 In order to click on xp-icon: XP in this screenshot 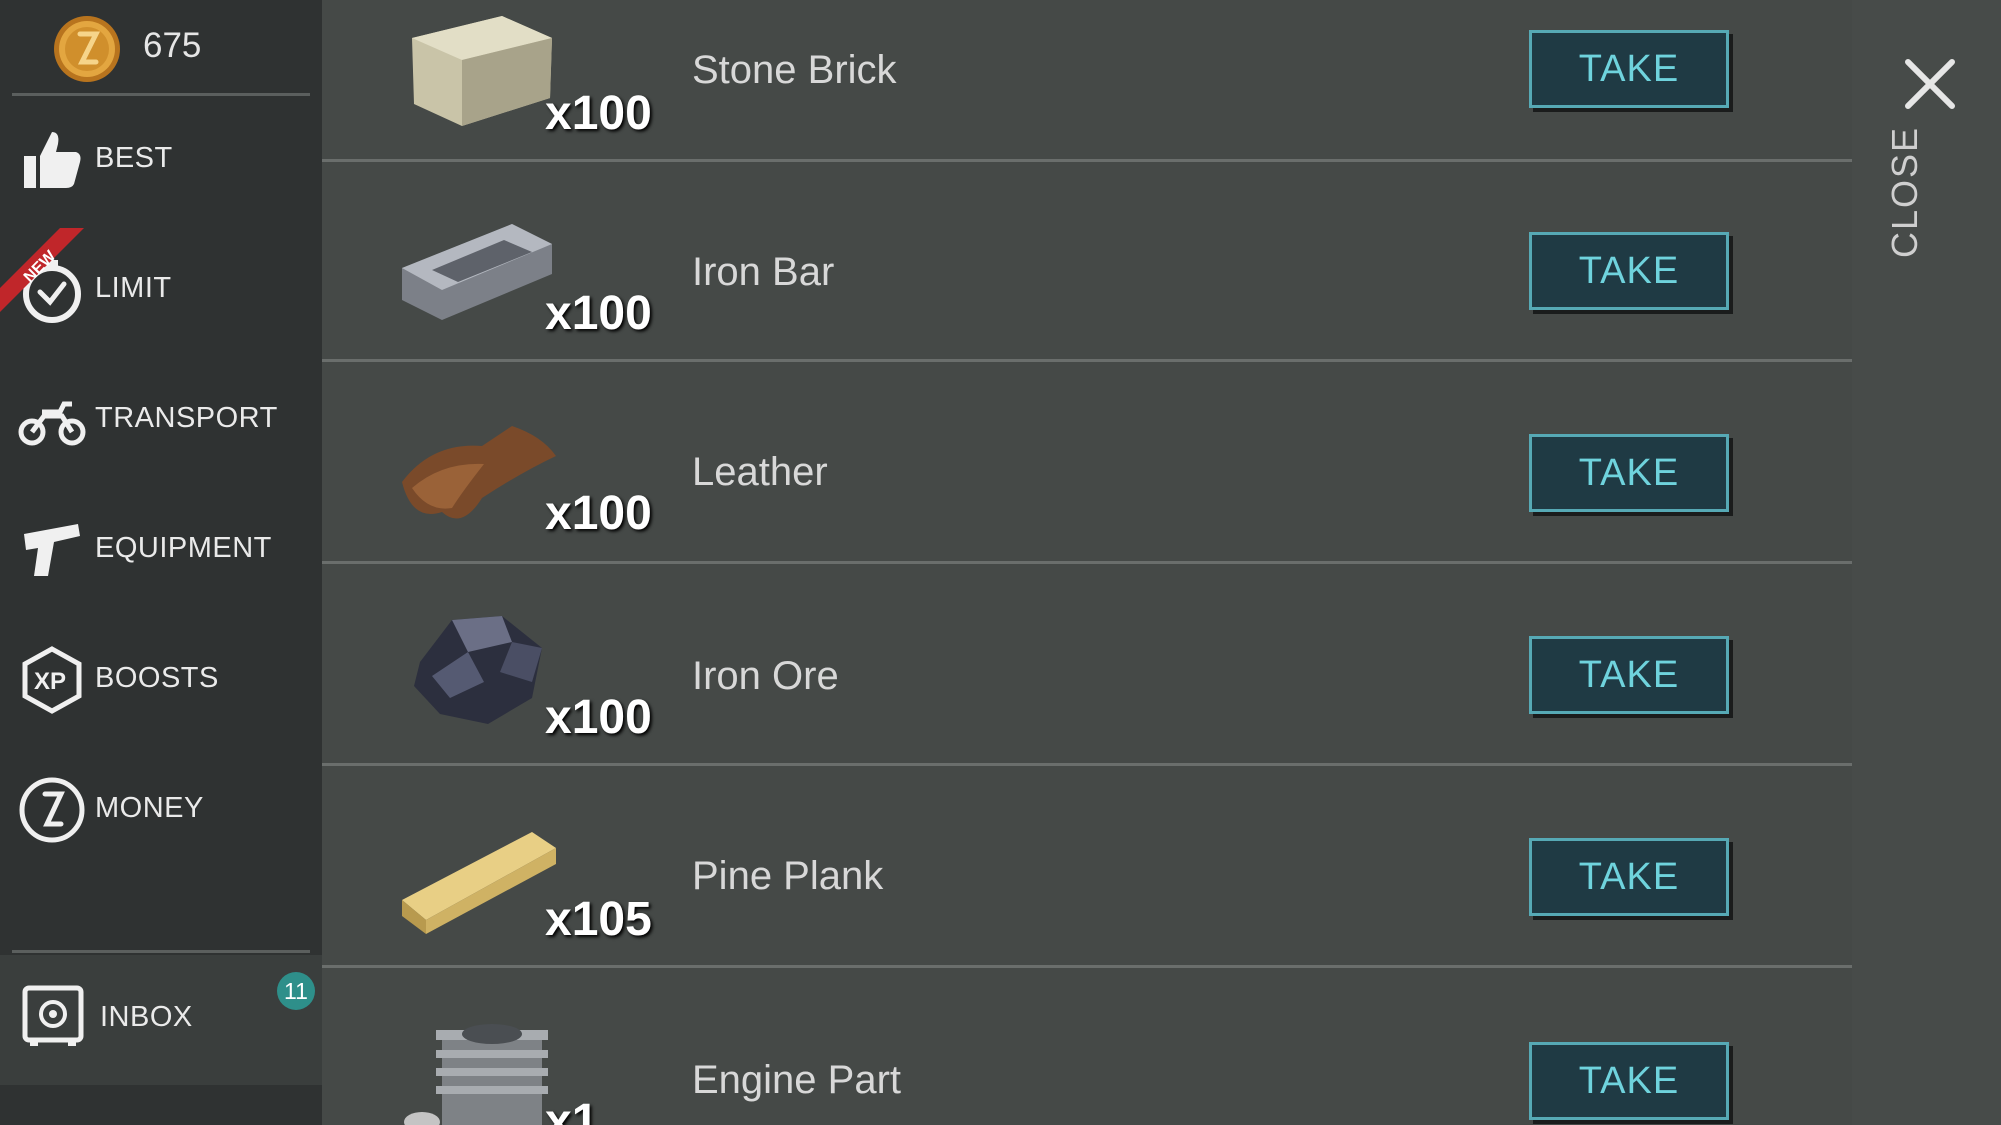, I will do `click(52, 680)`.